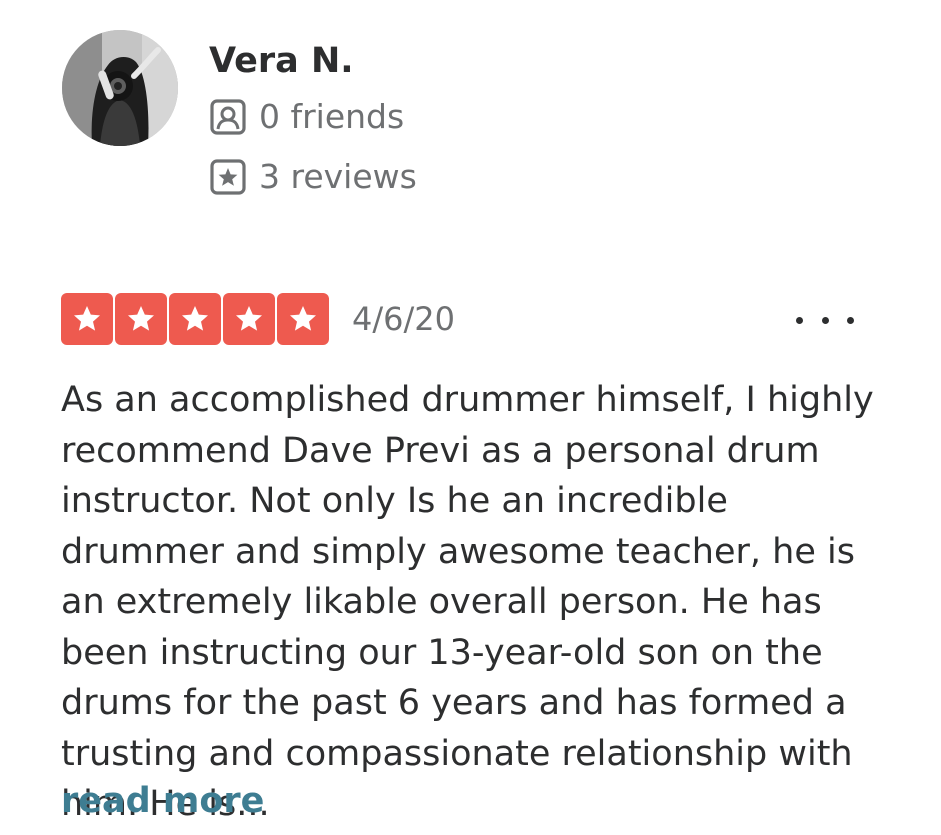 The width and height of the screenshot is (941, 835). I want to click on reviews-count: 3 reviews, so click(313, 177).